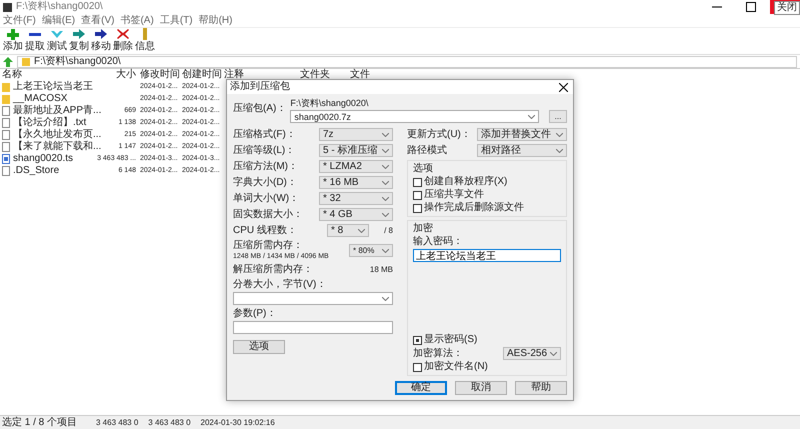 Image resolution: width=800 pixels, height=429 pixels. I want to click on file-name: 【论坛介绍】.txt, so click(49, 123).